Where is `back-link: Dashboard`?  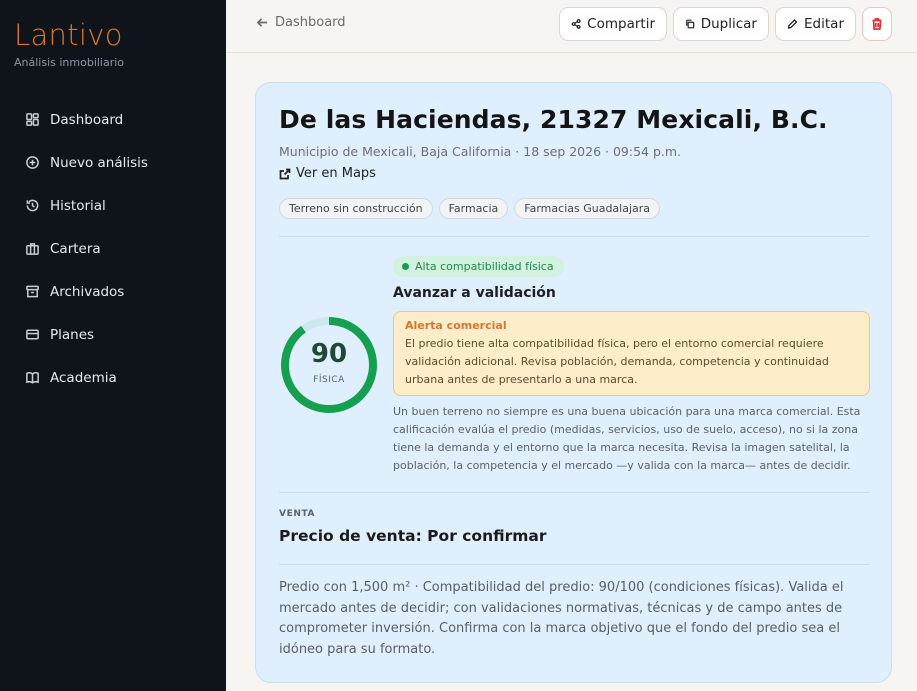
back-link: Dashboard is located at coordinates (301, 22).